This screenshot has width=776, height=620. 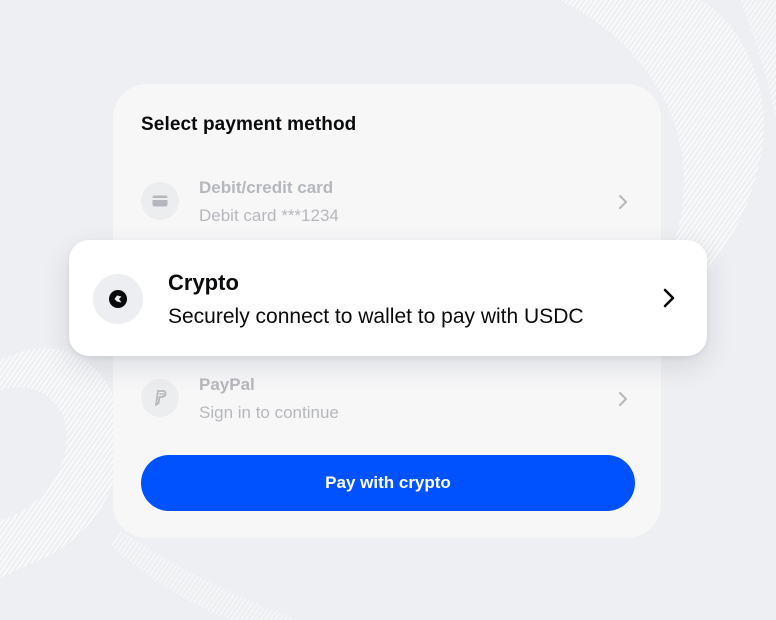 What do you see at coordinates (387, 202) in the screenshot?
I see `method-row-card: Debit/credit card Debit card ***1234` at bounding box center [387, 202].